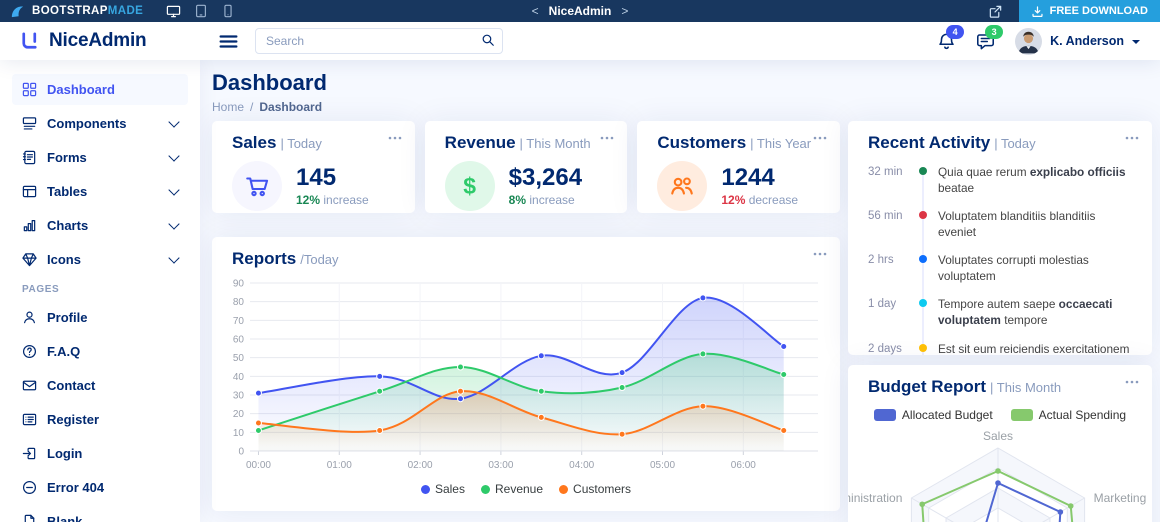  I want to click on tablet-preview-icon, so click(201, 11).